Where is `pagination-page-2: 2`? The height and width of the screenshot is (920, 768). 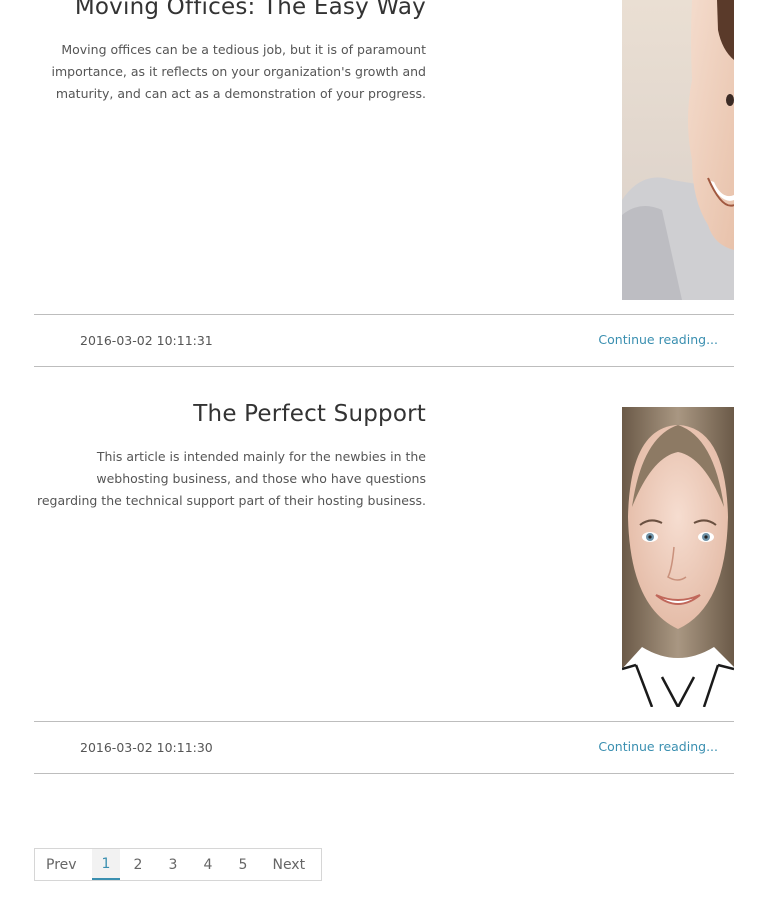 pagination-page-2: 2 is located at coordinates (137, 864).